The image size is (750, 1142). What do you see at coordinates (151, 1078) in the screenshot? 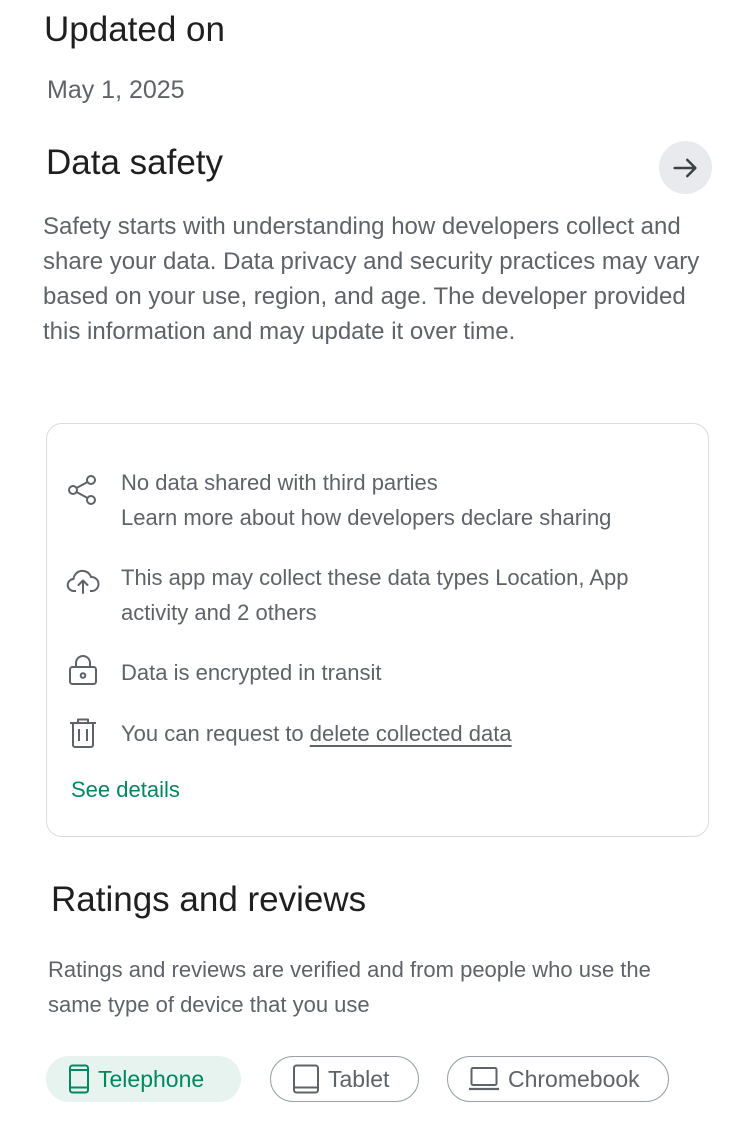
I see `chip-telephone-label: Telephone` at bounding box center [151, 1078].